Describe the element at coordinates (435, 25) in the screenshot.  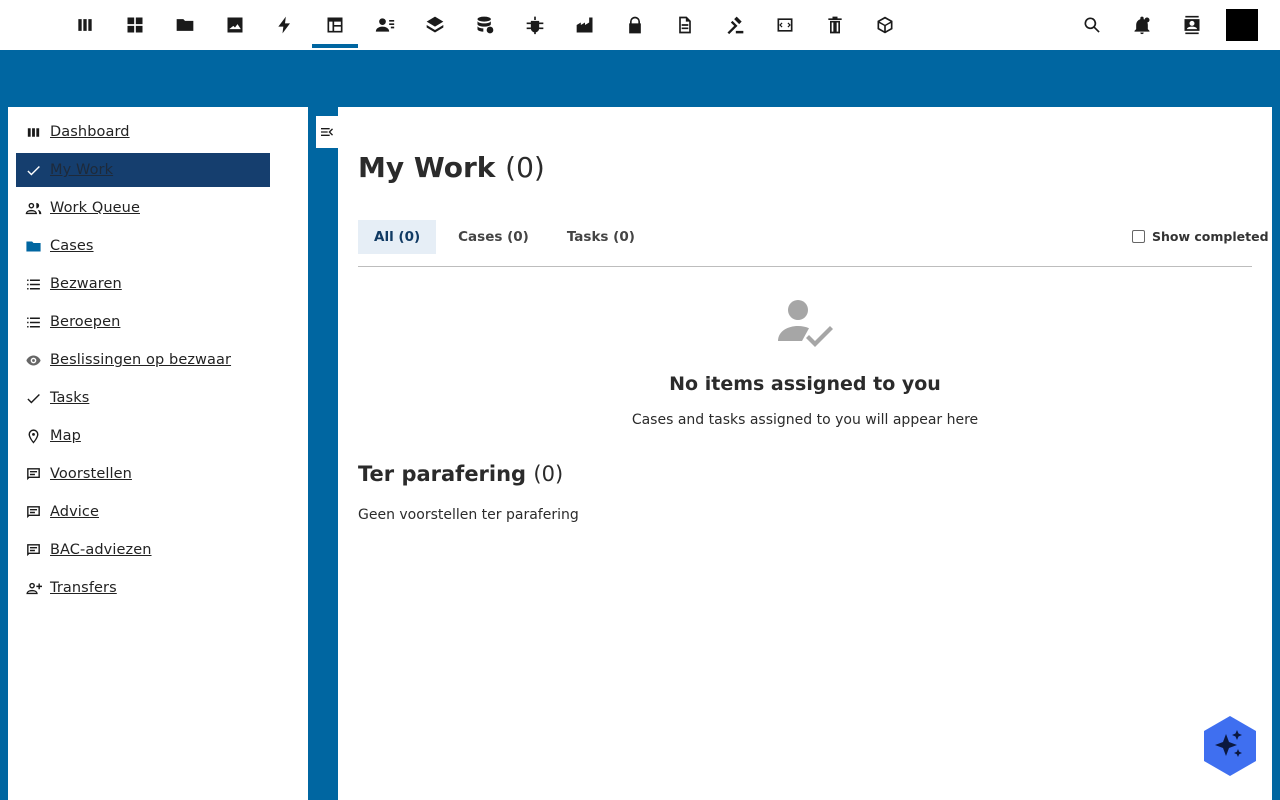
I see `layers-icon` at that location.